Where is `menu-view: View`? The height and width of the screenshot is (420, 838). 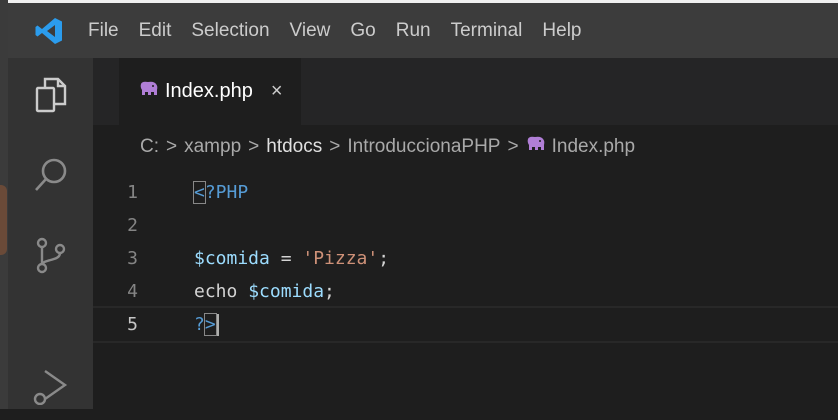
menu-view: View is located at coordinates (310, 31).